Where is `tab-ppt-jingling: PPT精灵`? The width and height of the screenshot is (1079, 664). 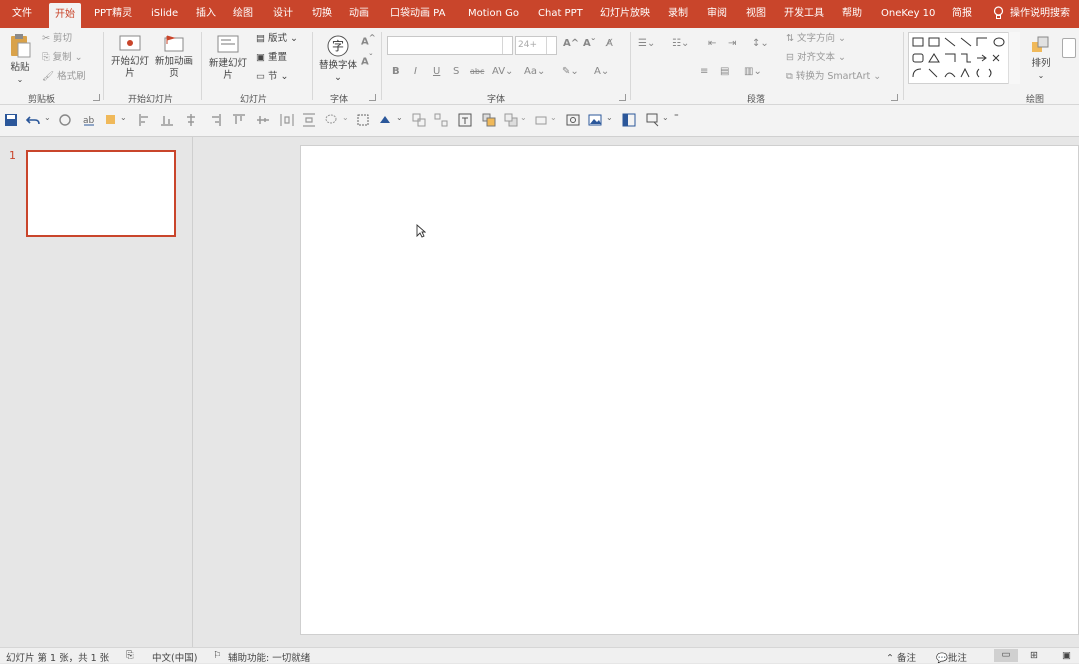
tab-ppt-jingling: PPT精灵 is located at coordinates (113, 14).